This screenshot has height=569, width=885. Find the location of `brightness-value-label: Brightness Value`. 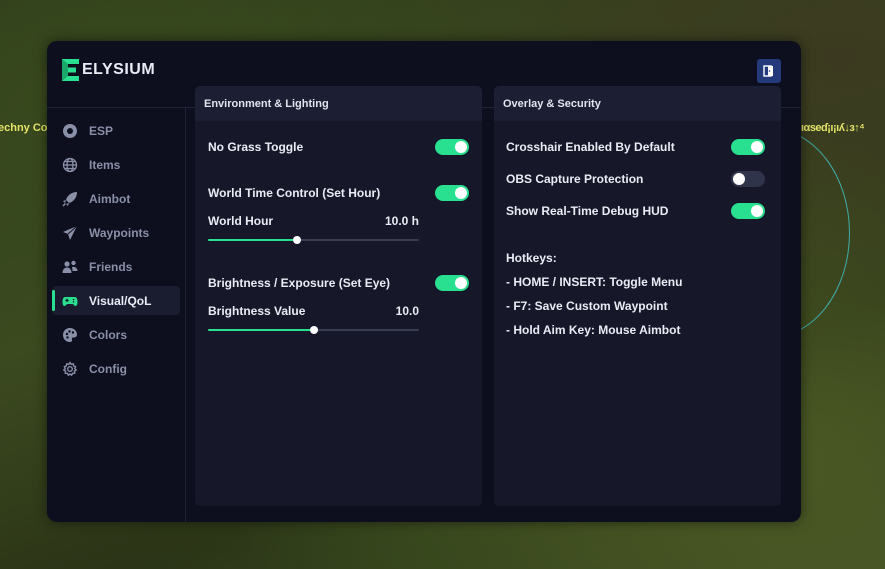

brightness-value-label: Brightness Value is located at coordinates (257, 311).